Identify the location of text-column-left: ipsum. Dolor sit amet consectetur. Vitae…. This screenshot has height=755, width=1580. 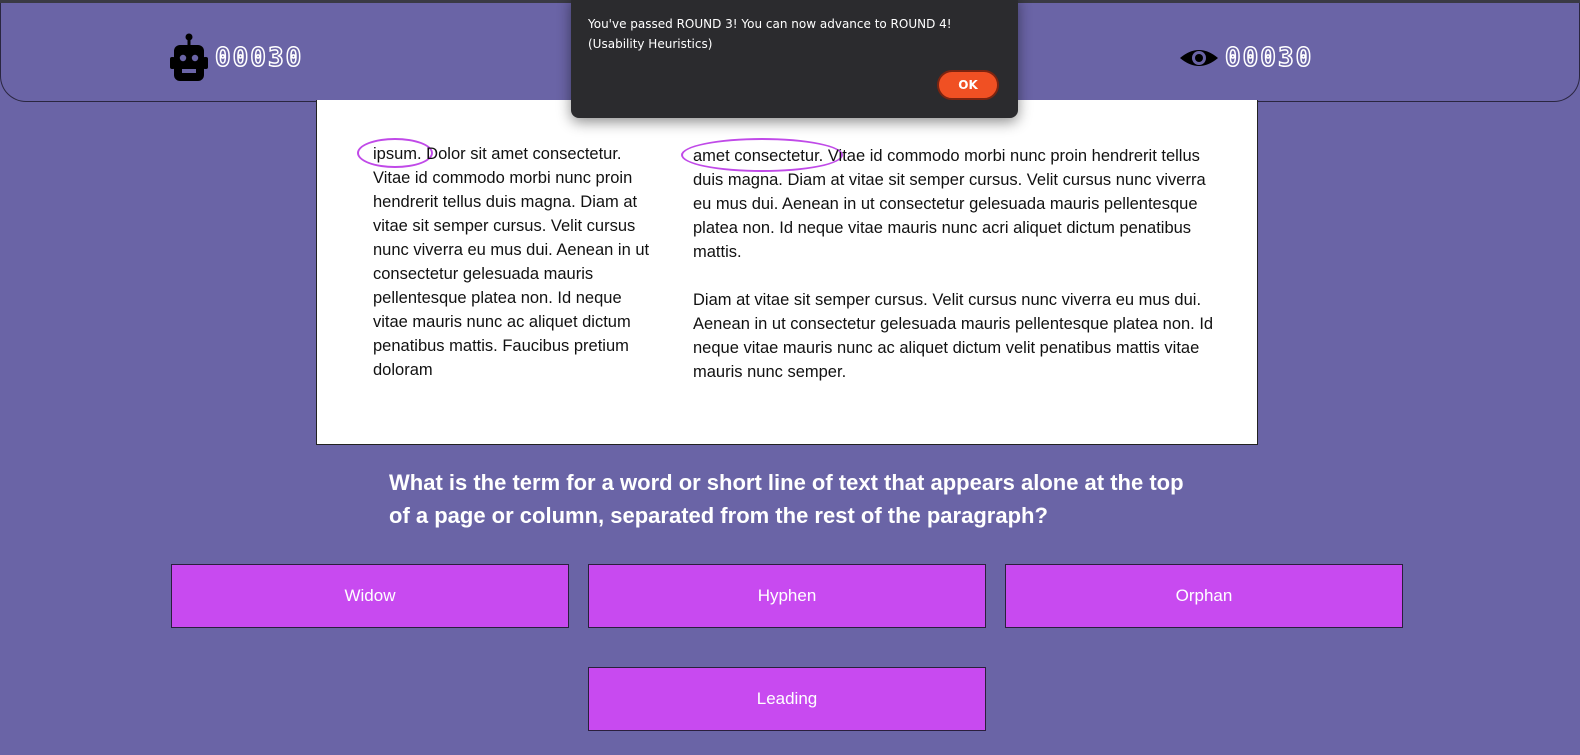
(513, 274).